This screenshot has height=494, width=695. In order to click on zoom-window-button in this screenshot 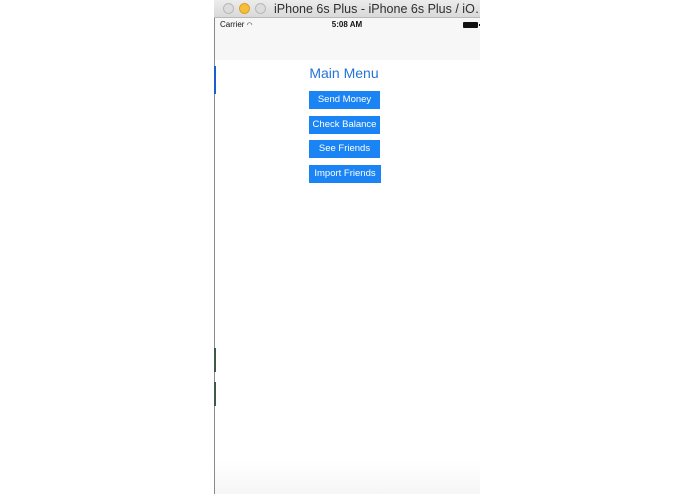, I will do `click(260, 8)`.